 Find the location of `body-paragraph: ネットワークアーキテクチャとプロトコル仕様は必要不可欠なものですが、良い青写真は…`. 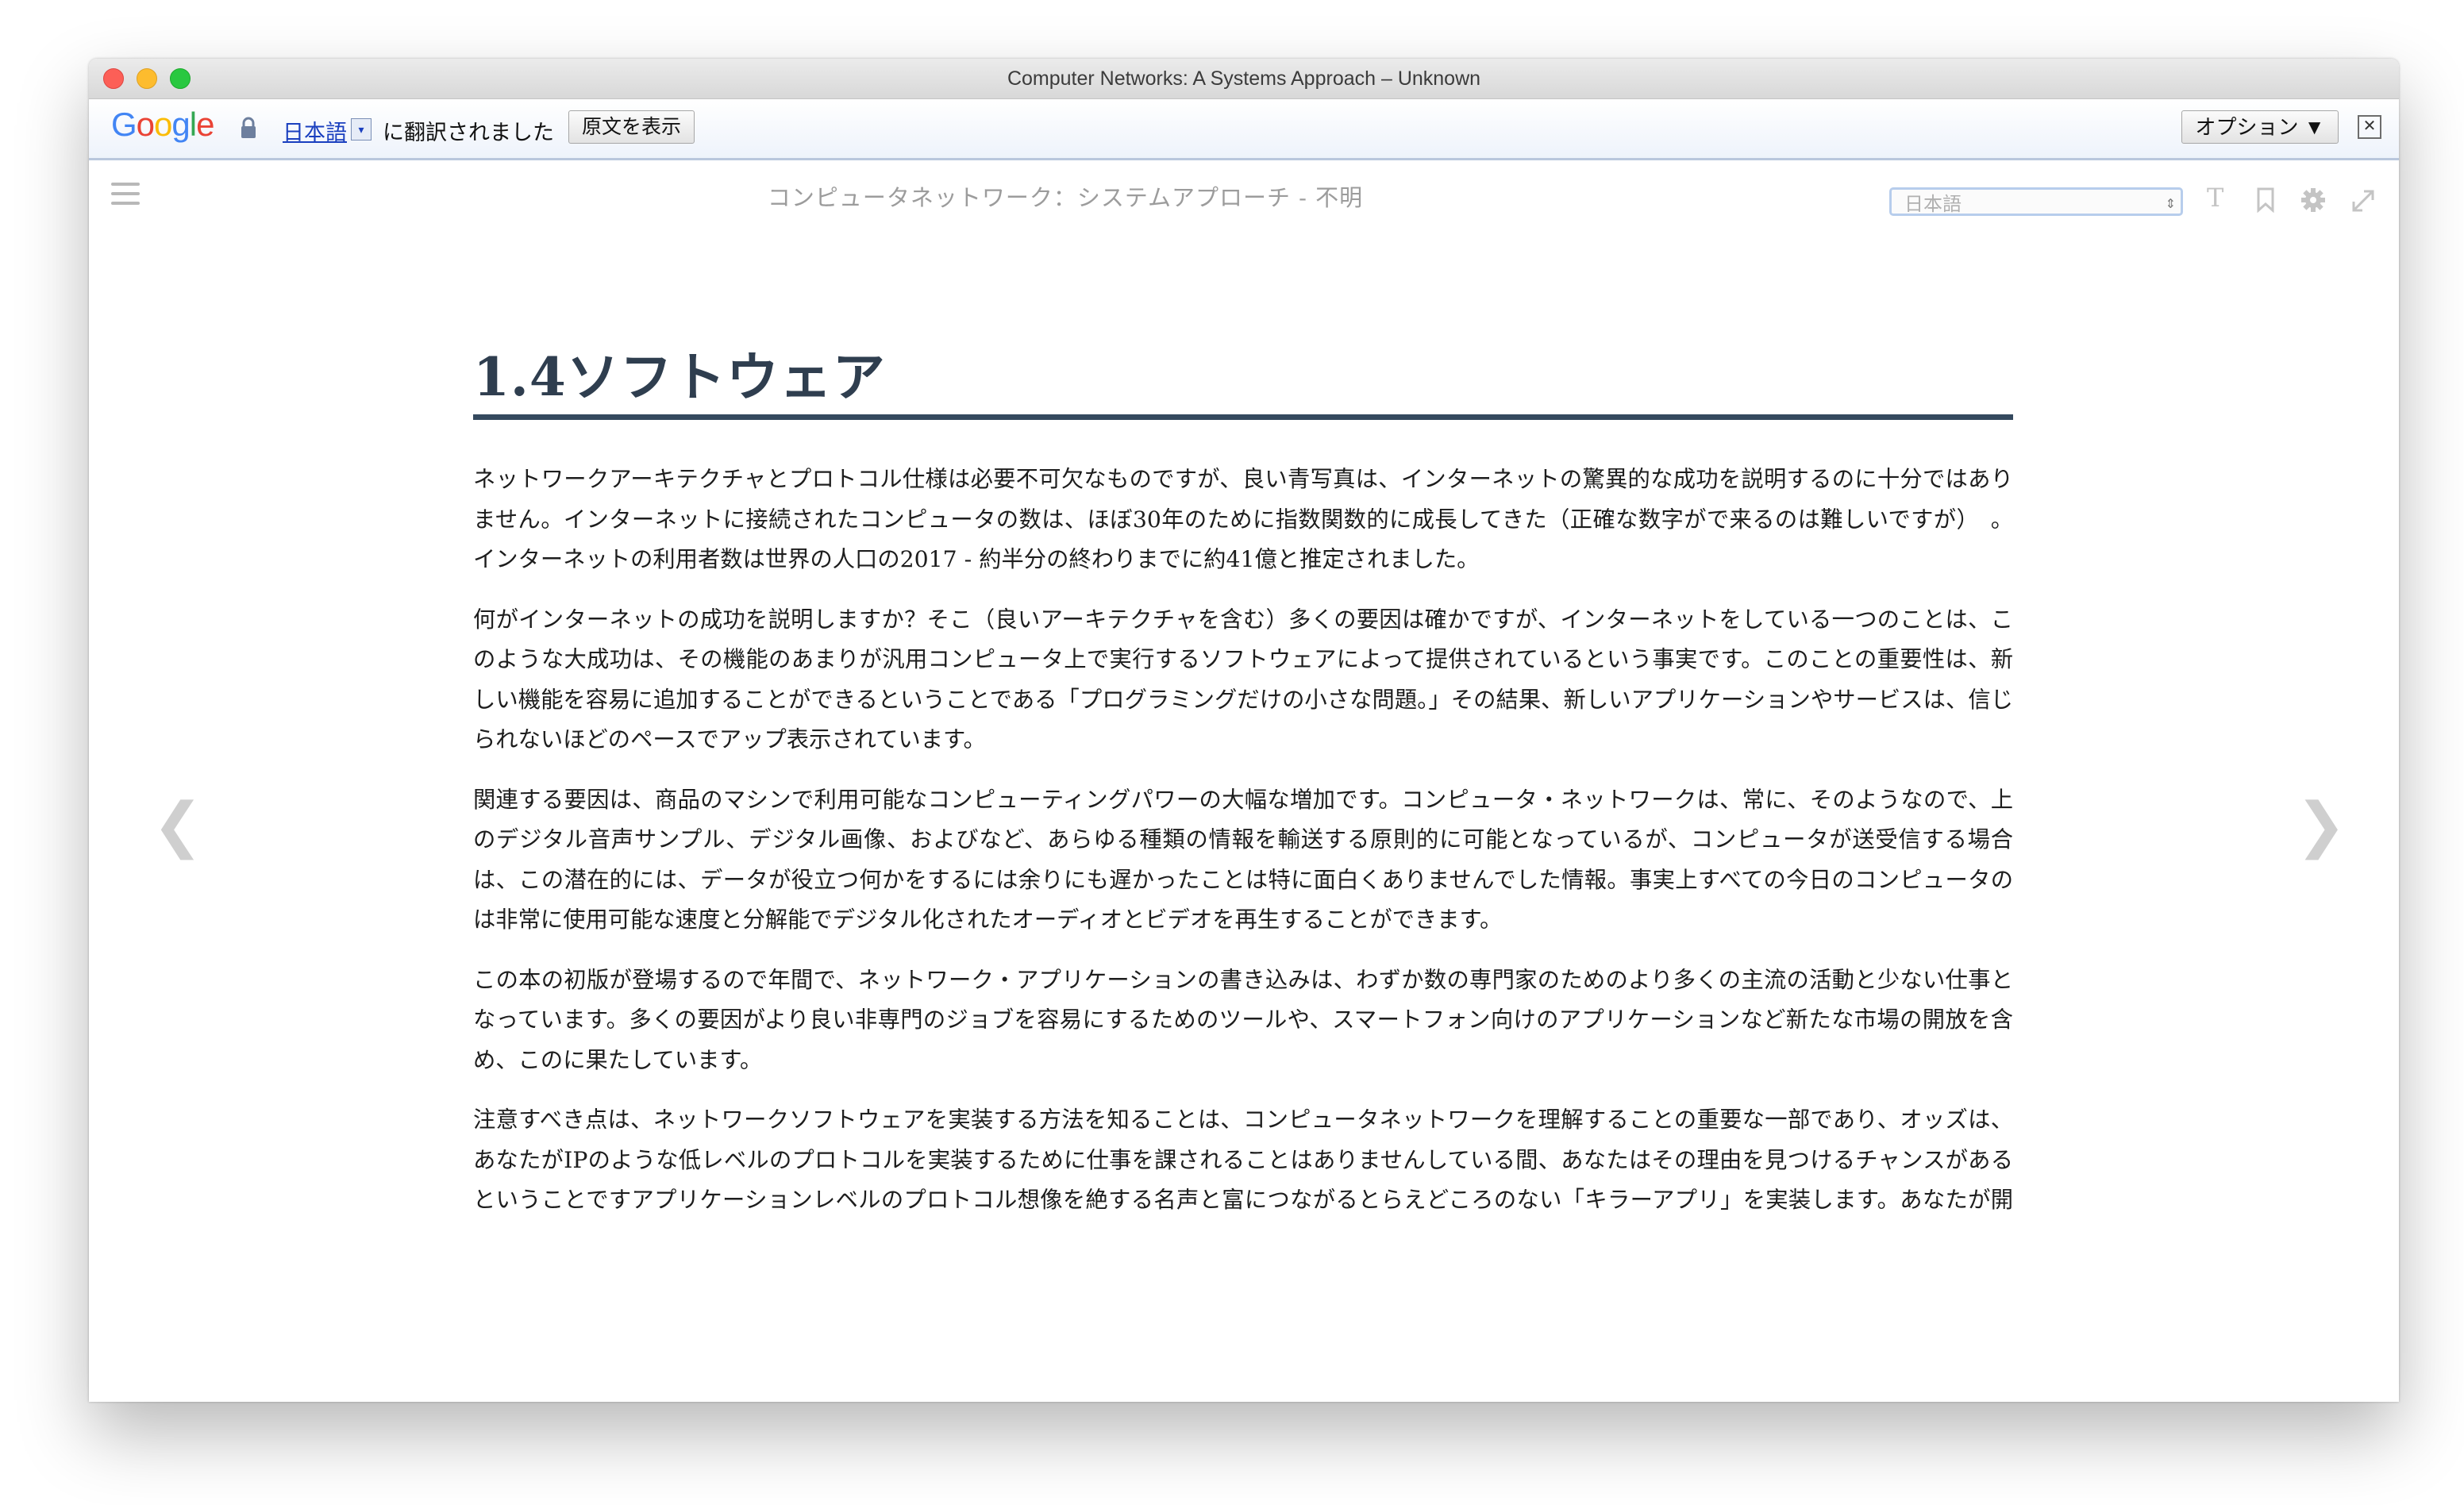

body-paragraph: ネットワークアーキテクチャとプロトコル仕様は必要不可欠なものですが、良い青写真は… is located at coordinates (1243, 519).